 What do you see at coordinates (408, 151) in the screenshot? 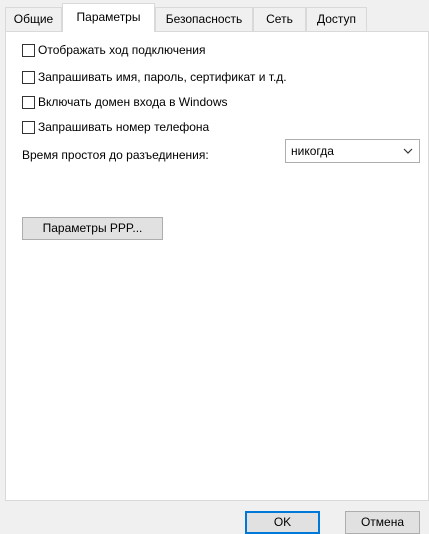
I see `chevron-down-icon` at bounding box center [408, 151].